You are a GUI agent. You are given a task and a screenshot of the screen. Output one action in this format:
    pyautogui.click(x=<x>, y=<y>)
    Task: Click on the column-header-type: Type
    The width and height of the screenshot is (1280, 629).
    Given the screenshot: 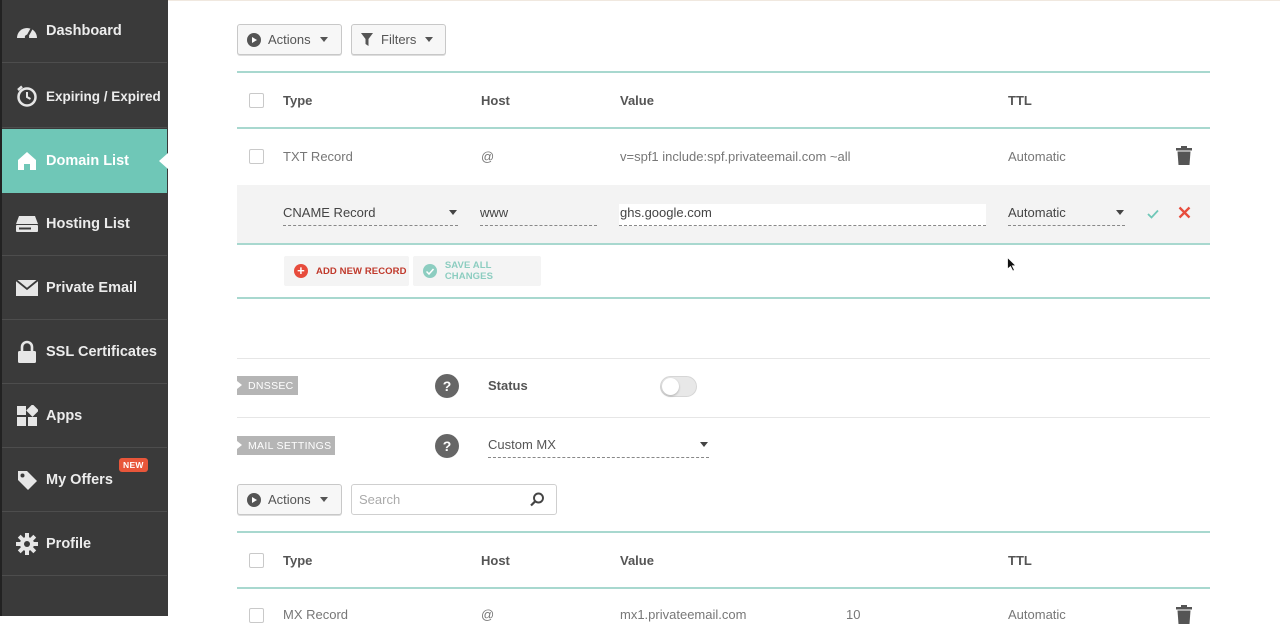 What is the action you would take?
    pyautogui.click(x=298, y=100)
    